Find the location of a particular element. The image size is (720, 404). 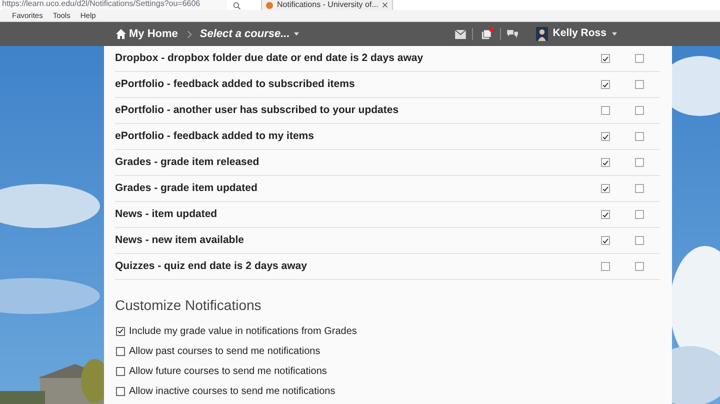

notification-label: ePortfolio - feedback added to my items is located at coordinates (215, 136).